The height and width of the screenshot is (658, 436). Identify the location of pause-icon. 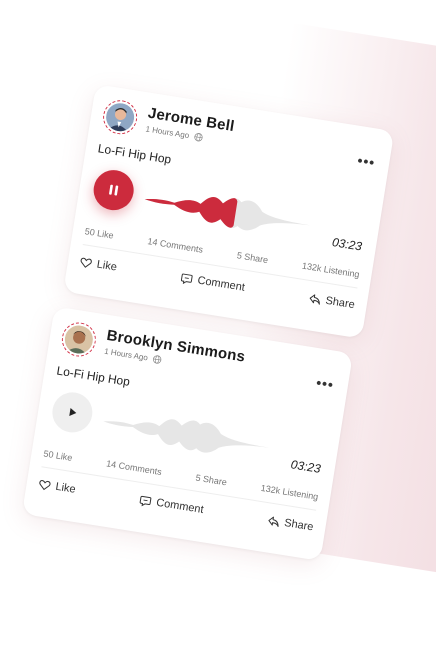
(114, 190).